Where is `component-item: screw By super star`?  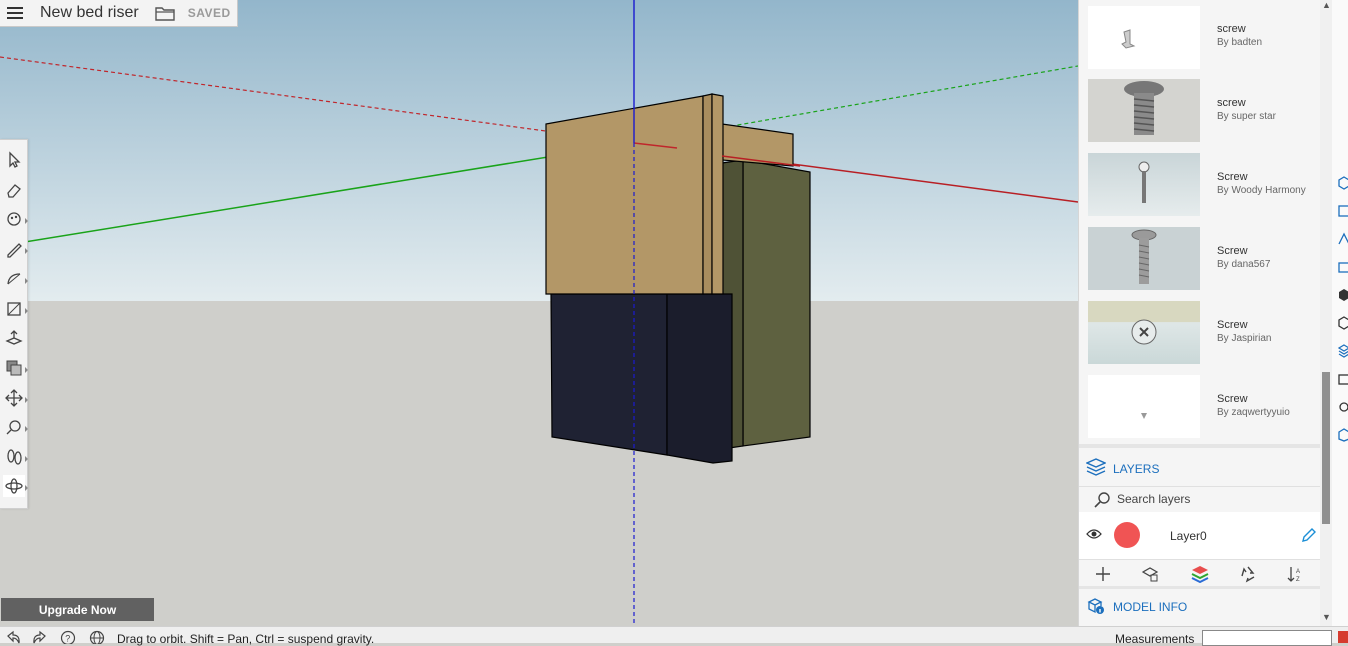
component-item: screw By super star is located at coordinates (1200, 111).